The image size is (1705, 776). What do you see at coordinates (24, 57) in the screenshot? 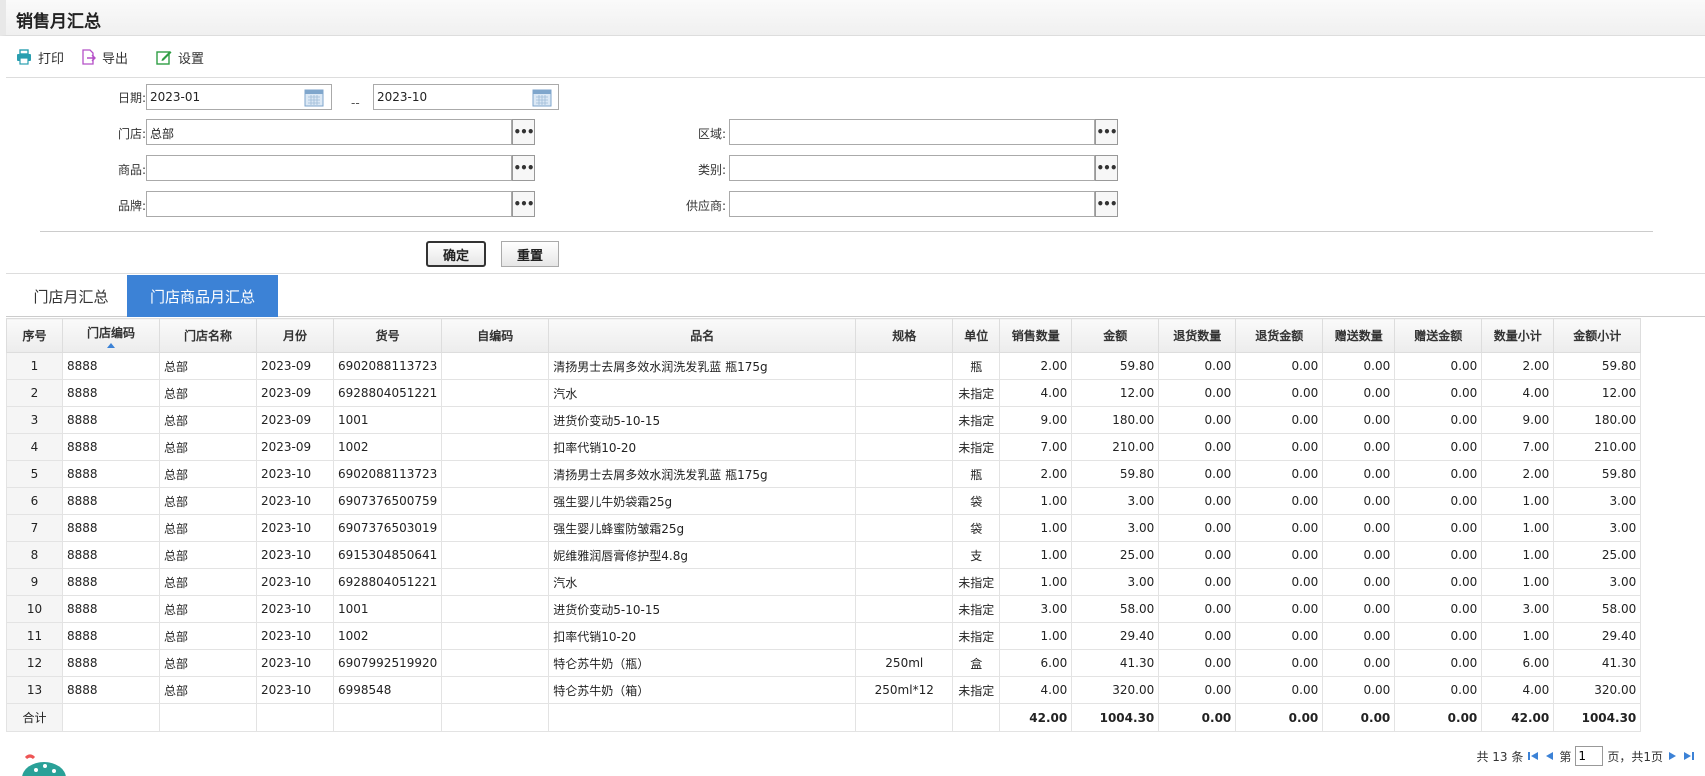
I see `printer-icon` at bounding box center [24, 57].